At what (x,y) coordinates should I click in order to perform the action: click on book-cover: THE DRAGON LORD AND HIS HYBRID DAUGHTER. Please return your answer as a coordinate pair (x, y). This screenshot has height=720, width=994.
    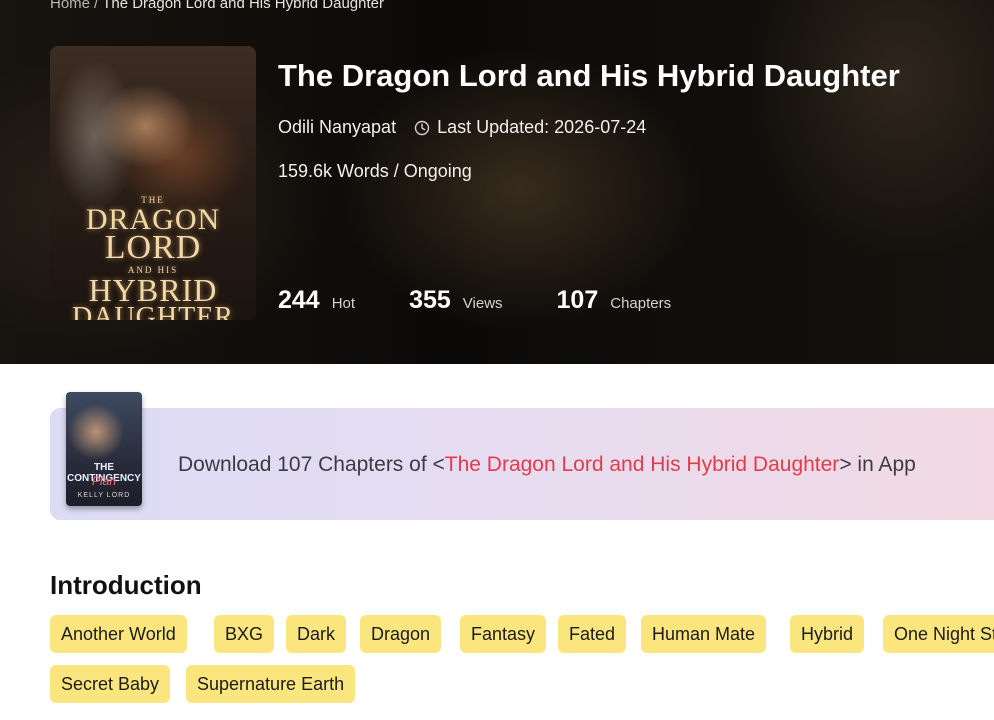
    Looking at the image, I should click on (153, 183).